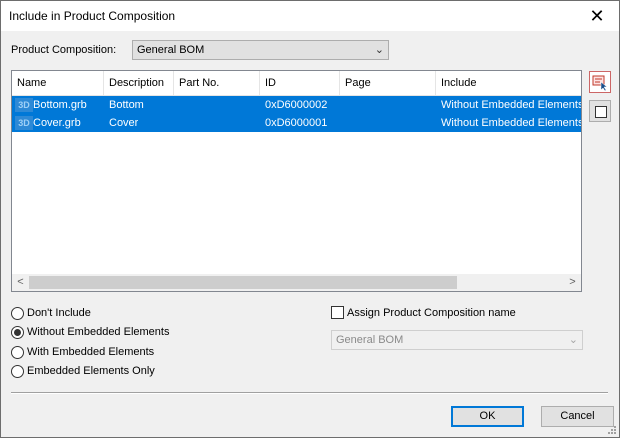 This screenshot has height=438, width=620. What do you see at coordinates (17, 352) in the screenshot?
I see `radio-with-embedded` at bounding box center [17, 352].